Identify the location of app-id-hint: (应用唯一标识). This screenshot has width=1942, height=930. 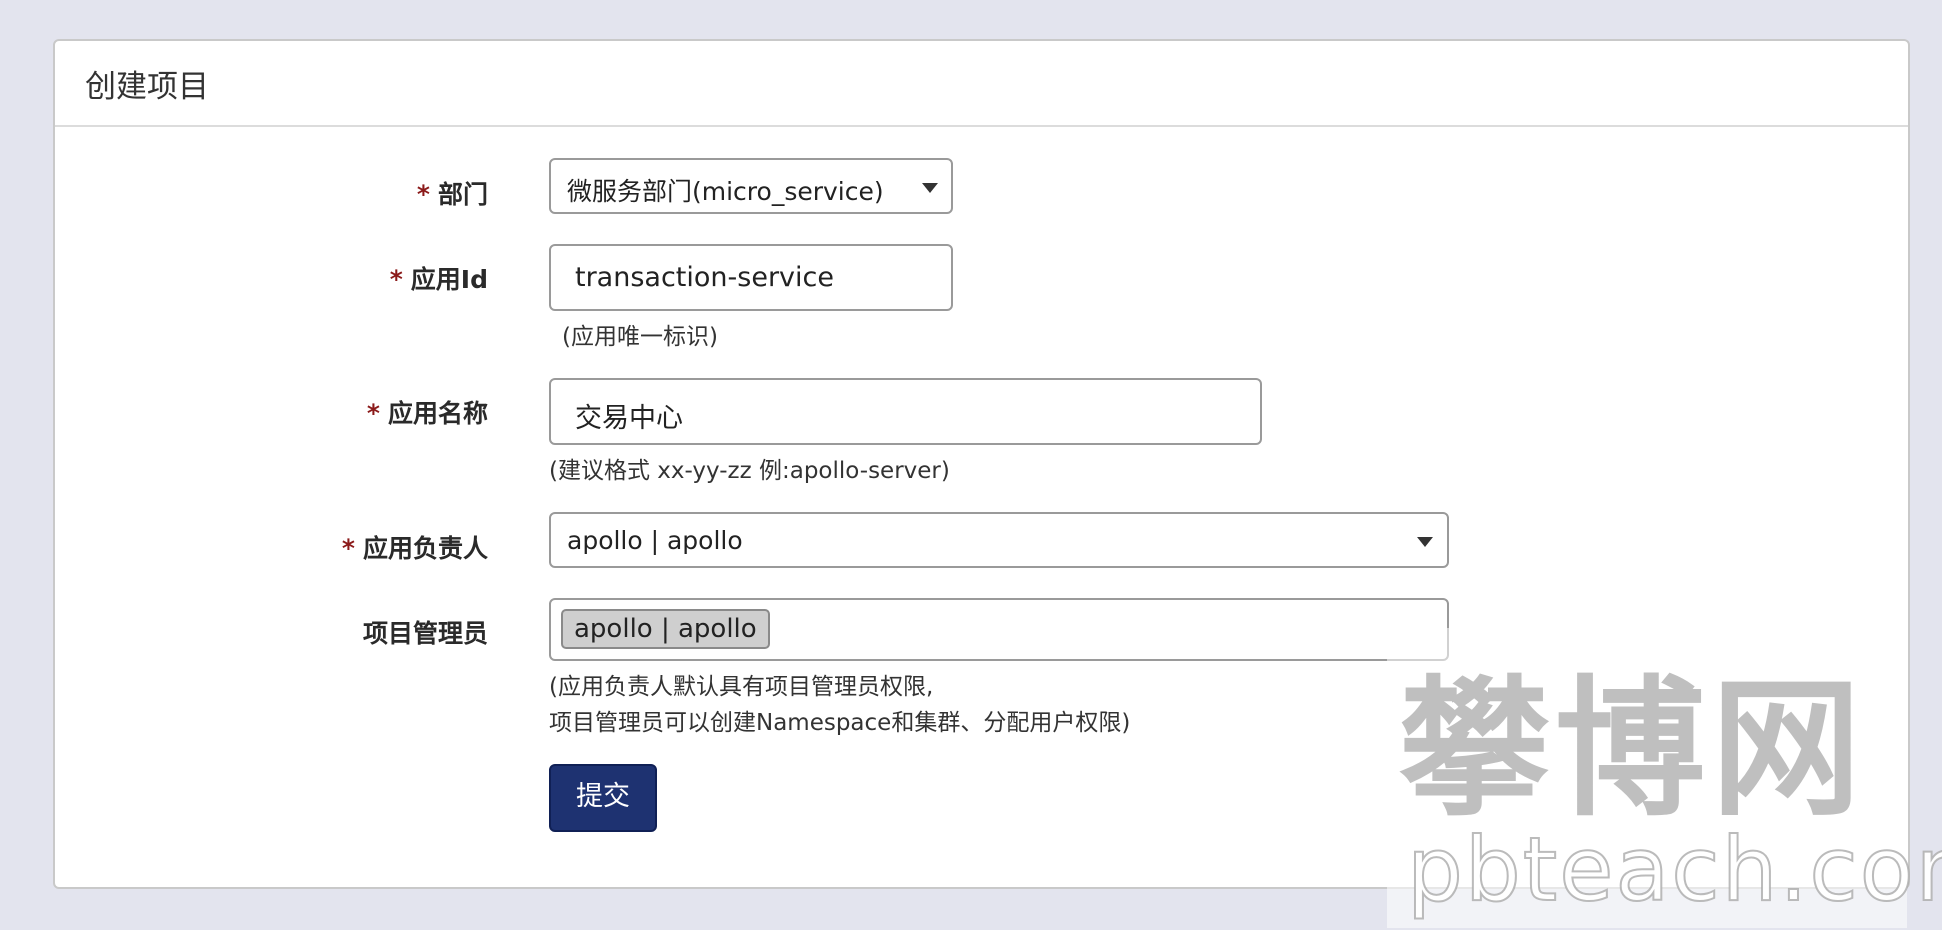
(640, 337).